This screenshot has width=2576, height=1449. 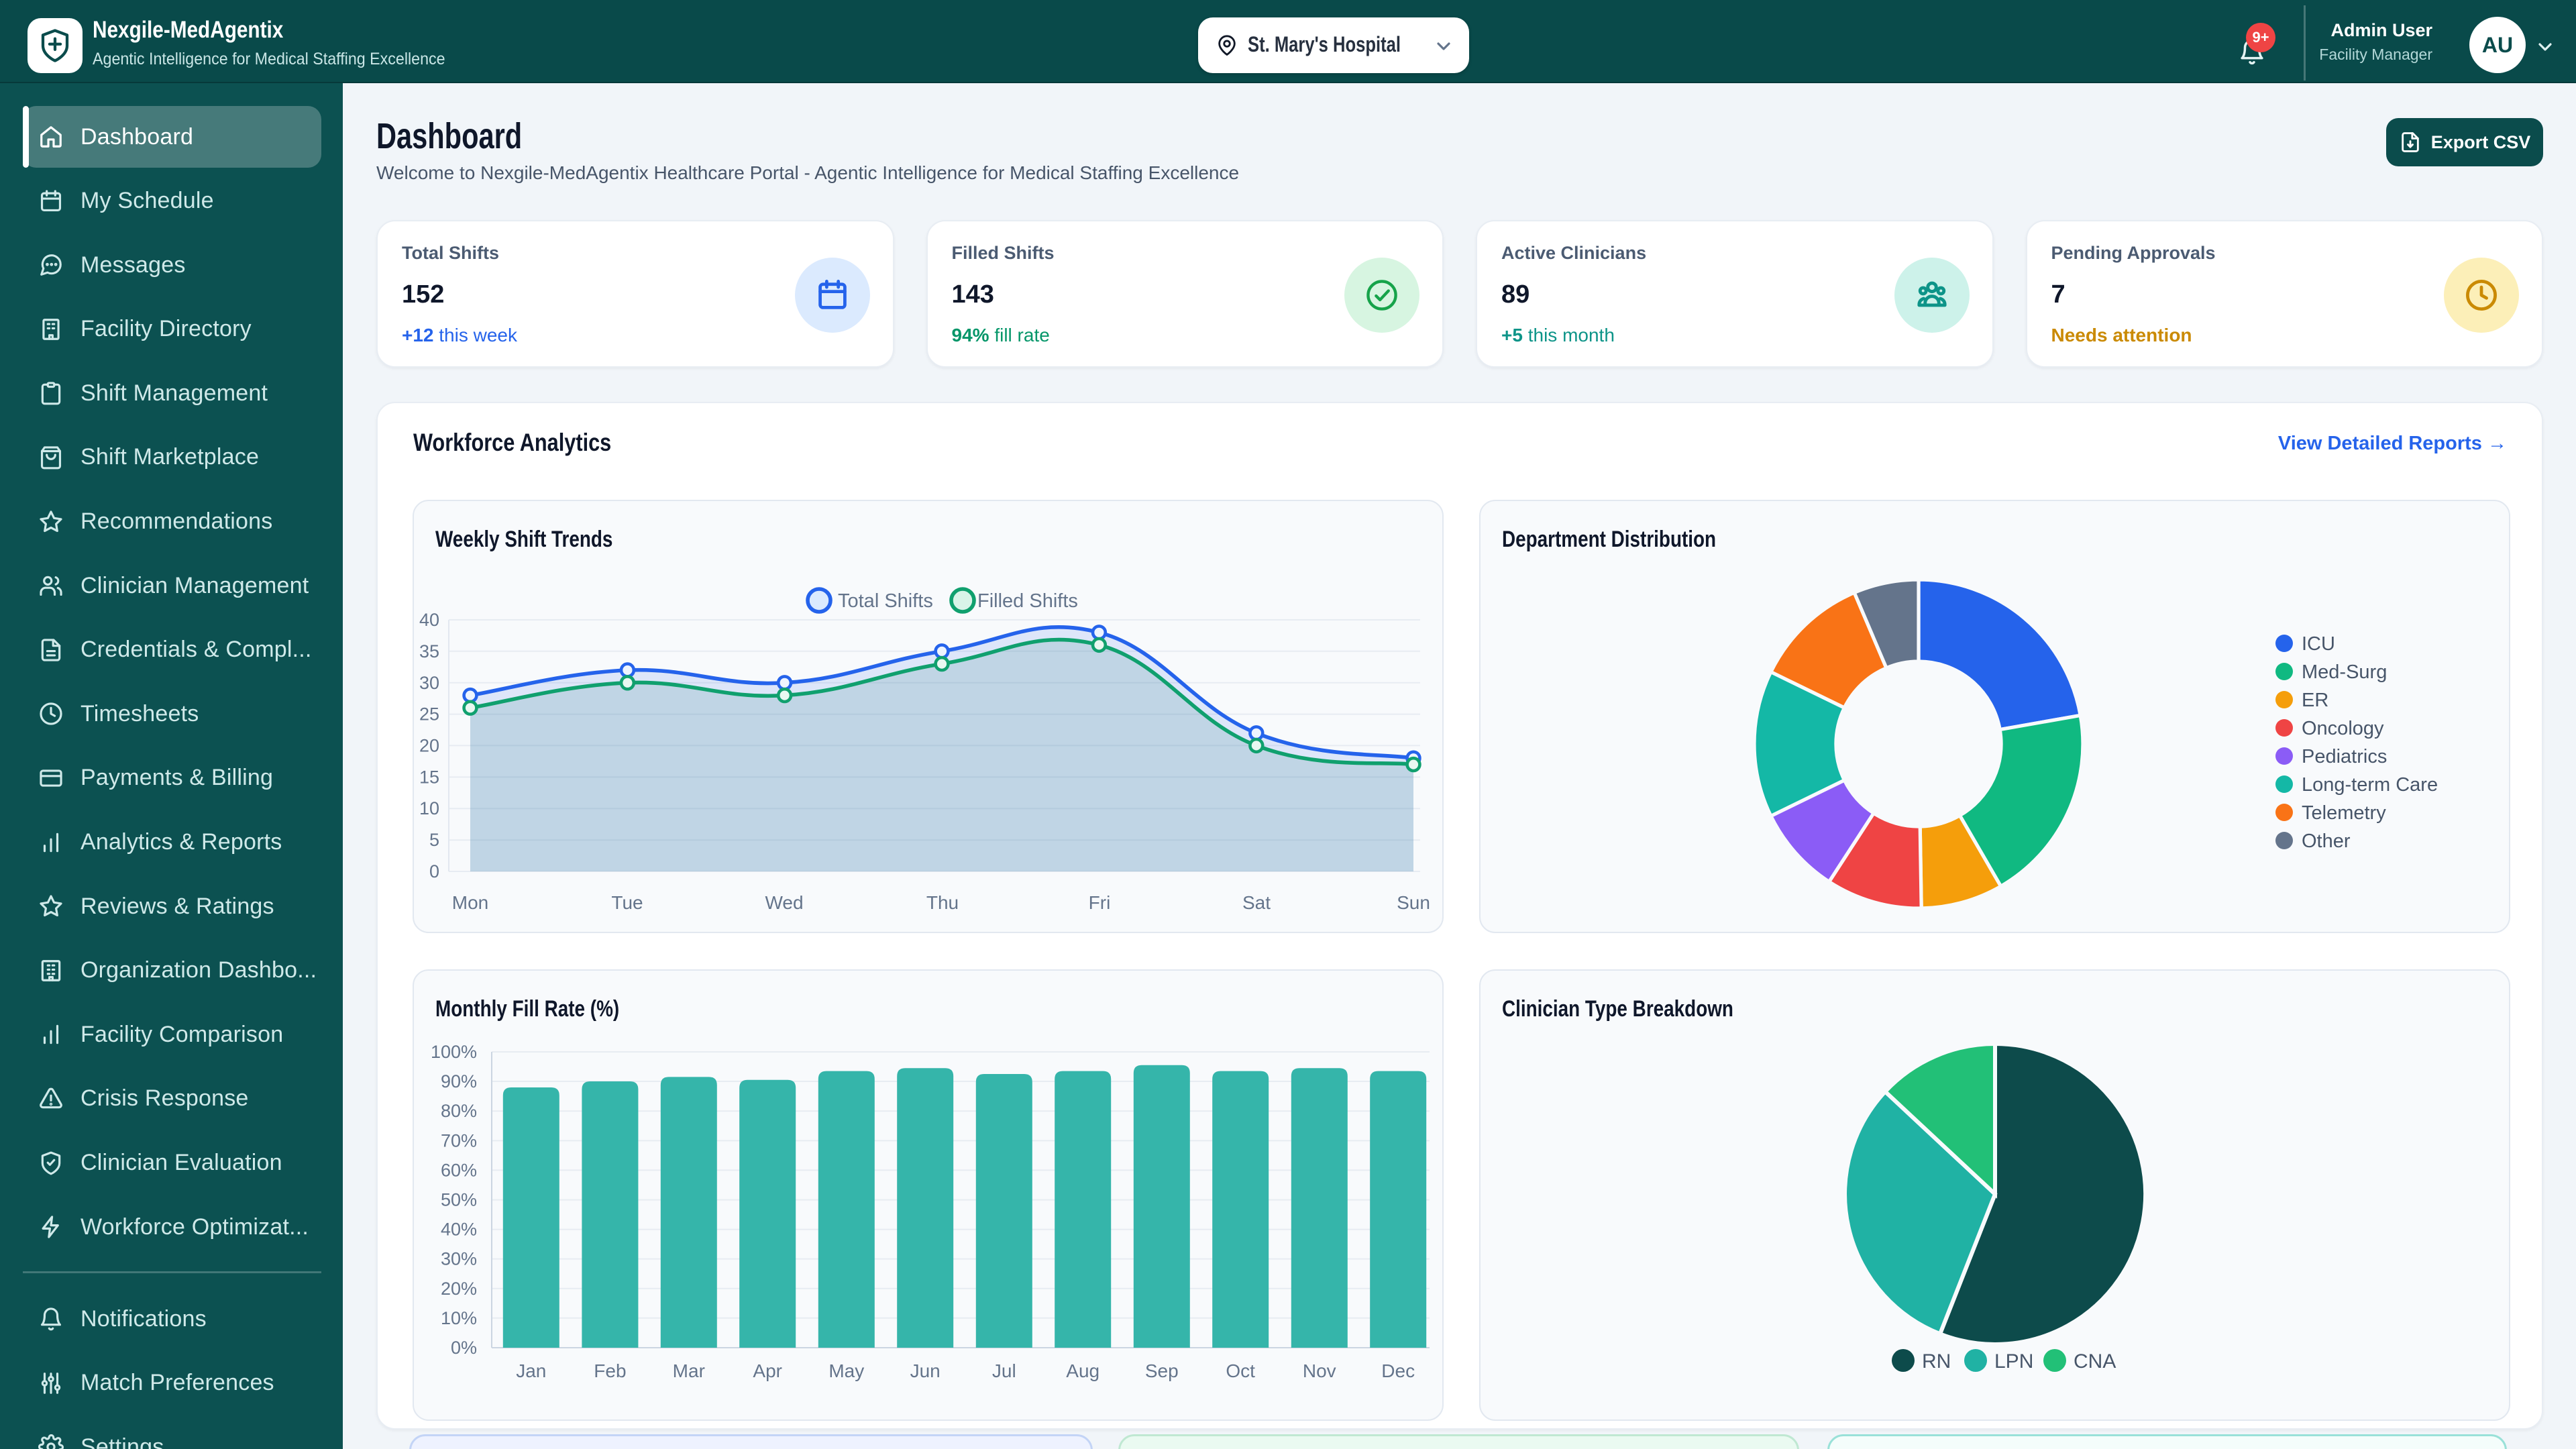 What do you see at coordinates (2318, 644) in the screenshot?
I see `svg-text: ICU` at bounding box center [2318, 644].